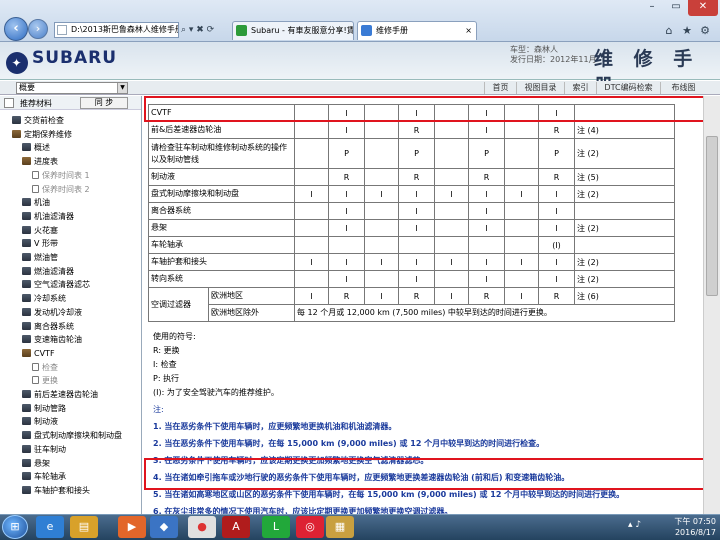  What do you see at coordinates (411, 279) in the screenshot?
I see `table-row: 转向系统 I I I I 注 (2)` at bounding box center [411, 279].